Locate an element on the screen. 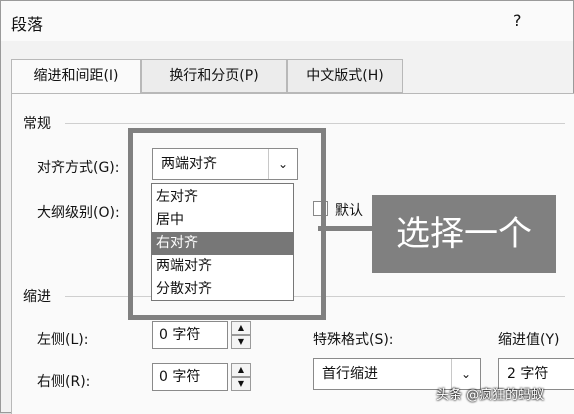 The height and width of the screenshot is (414, 574). indent-by-label: 缩进值(Y) is located at coordinates (529, 340).